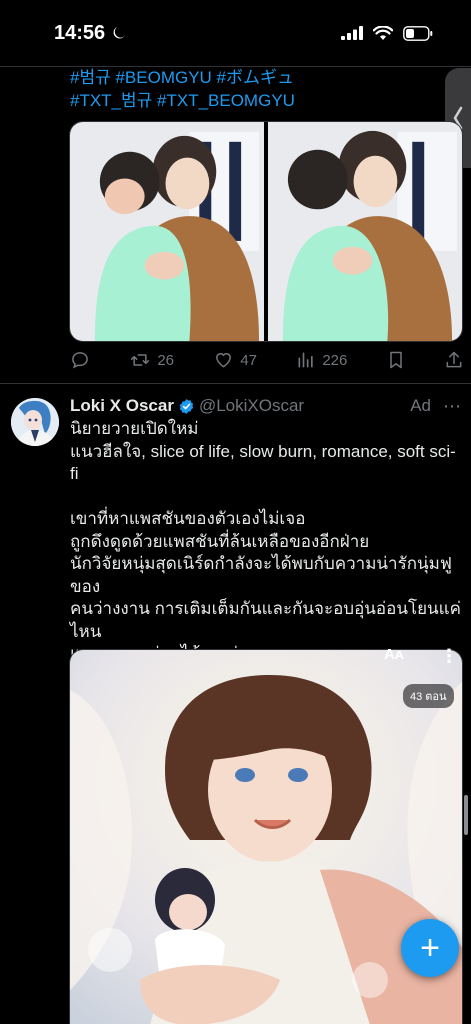 Image resolution: width=471 pixels, height=1024 pixels. What do you see at coordinates (383, 32) in the screenshot?
I see `wifi-icon` at bounding box center [383, 32].